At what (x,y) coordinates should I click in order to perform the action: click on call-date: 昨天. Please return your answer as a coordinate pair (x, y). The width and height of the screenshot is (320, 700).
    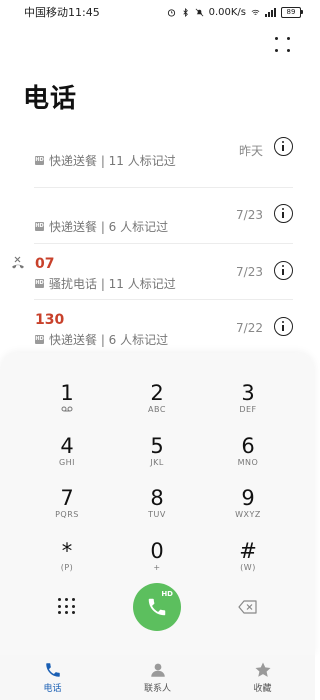
    Looking at the image, I should click on (250, 151).